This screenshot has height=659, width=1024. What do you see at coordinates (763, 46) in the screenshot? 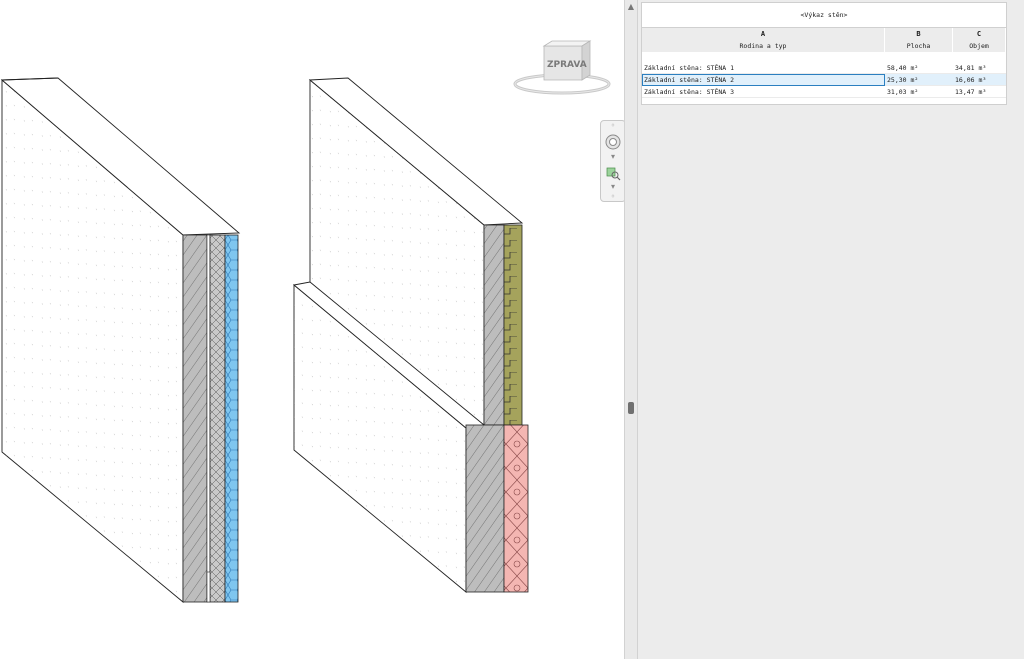
I see `column-header-family-type: Rodina a typ` at bounding box center [763, 46].